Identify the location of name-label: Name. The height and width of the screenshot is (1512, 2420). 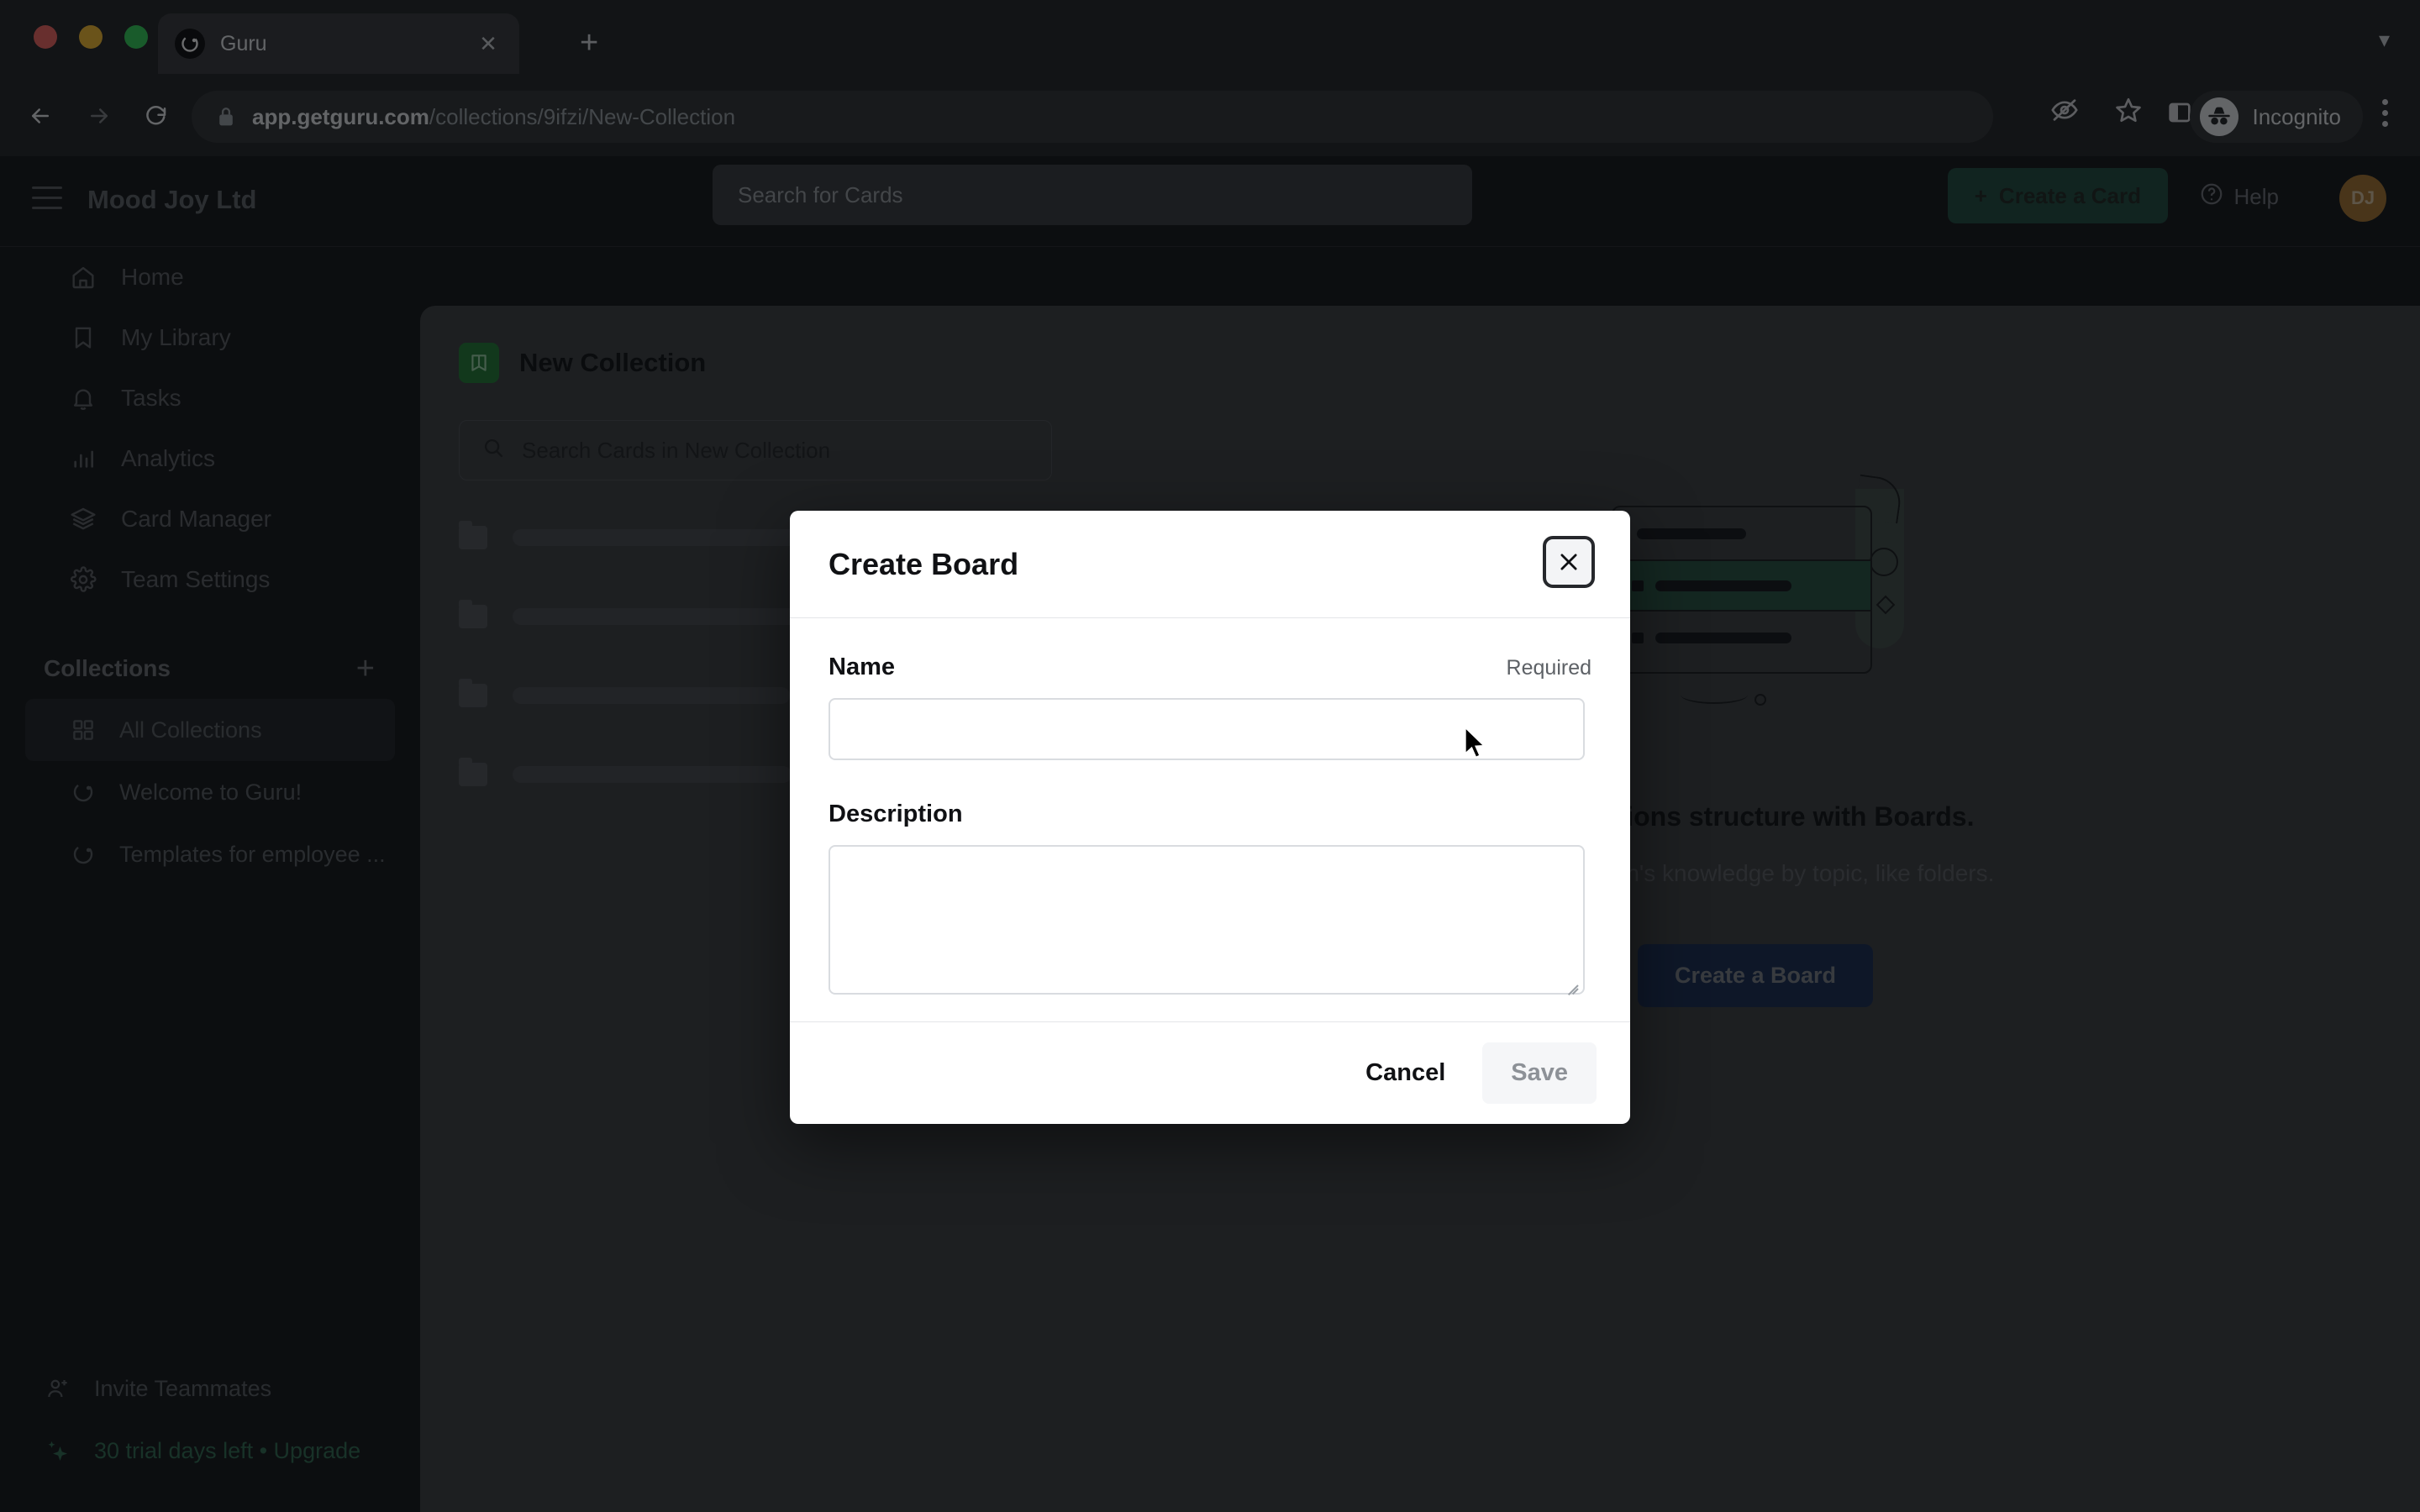
(862, 667).